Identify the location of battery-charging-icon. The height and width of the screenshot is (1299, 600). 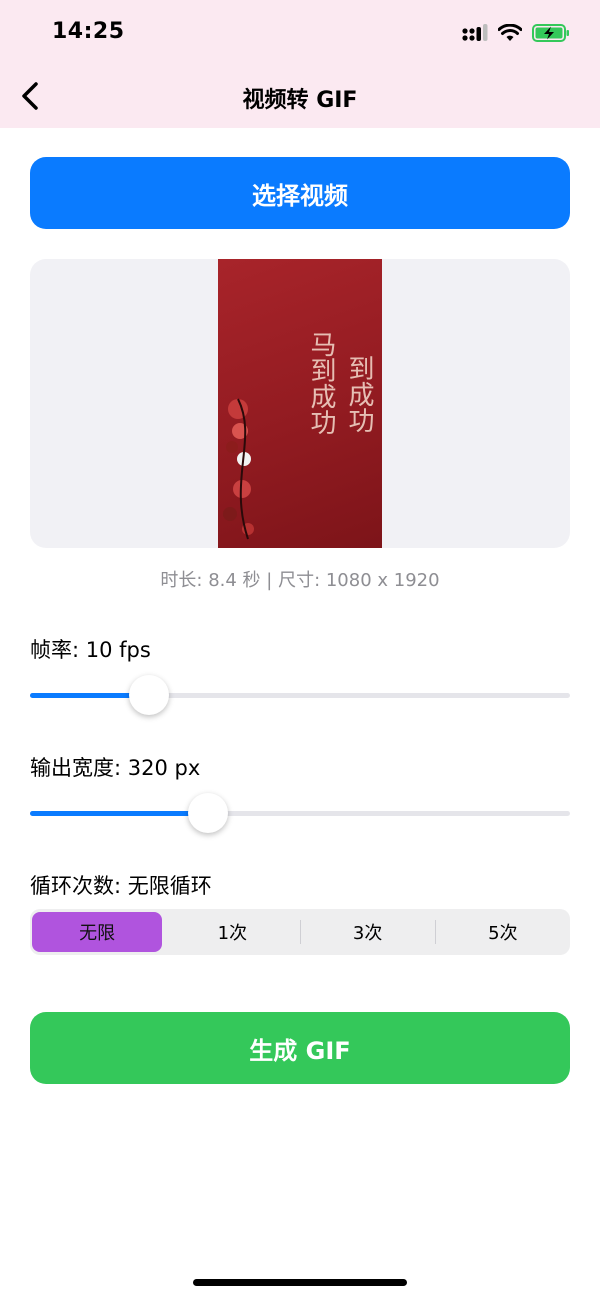
(550, 33).